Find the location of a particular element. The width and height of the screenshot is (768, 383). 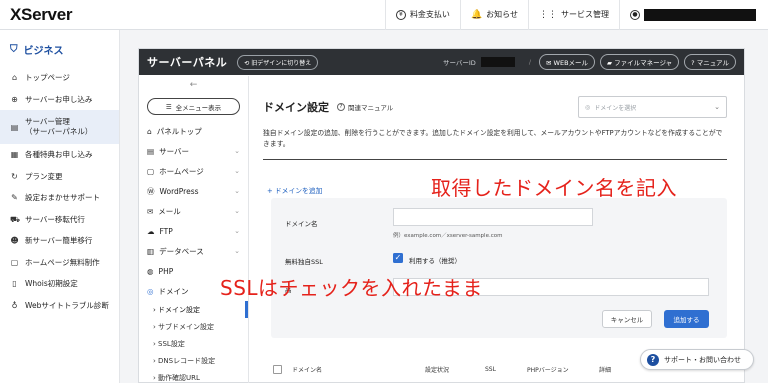

pnav-sub-text: サブドメイン設定 is located at coordinates (186, 326).